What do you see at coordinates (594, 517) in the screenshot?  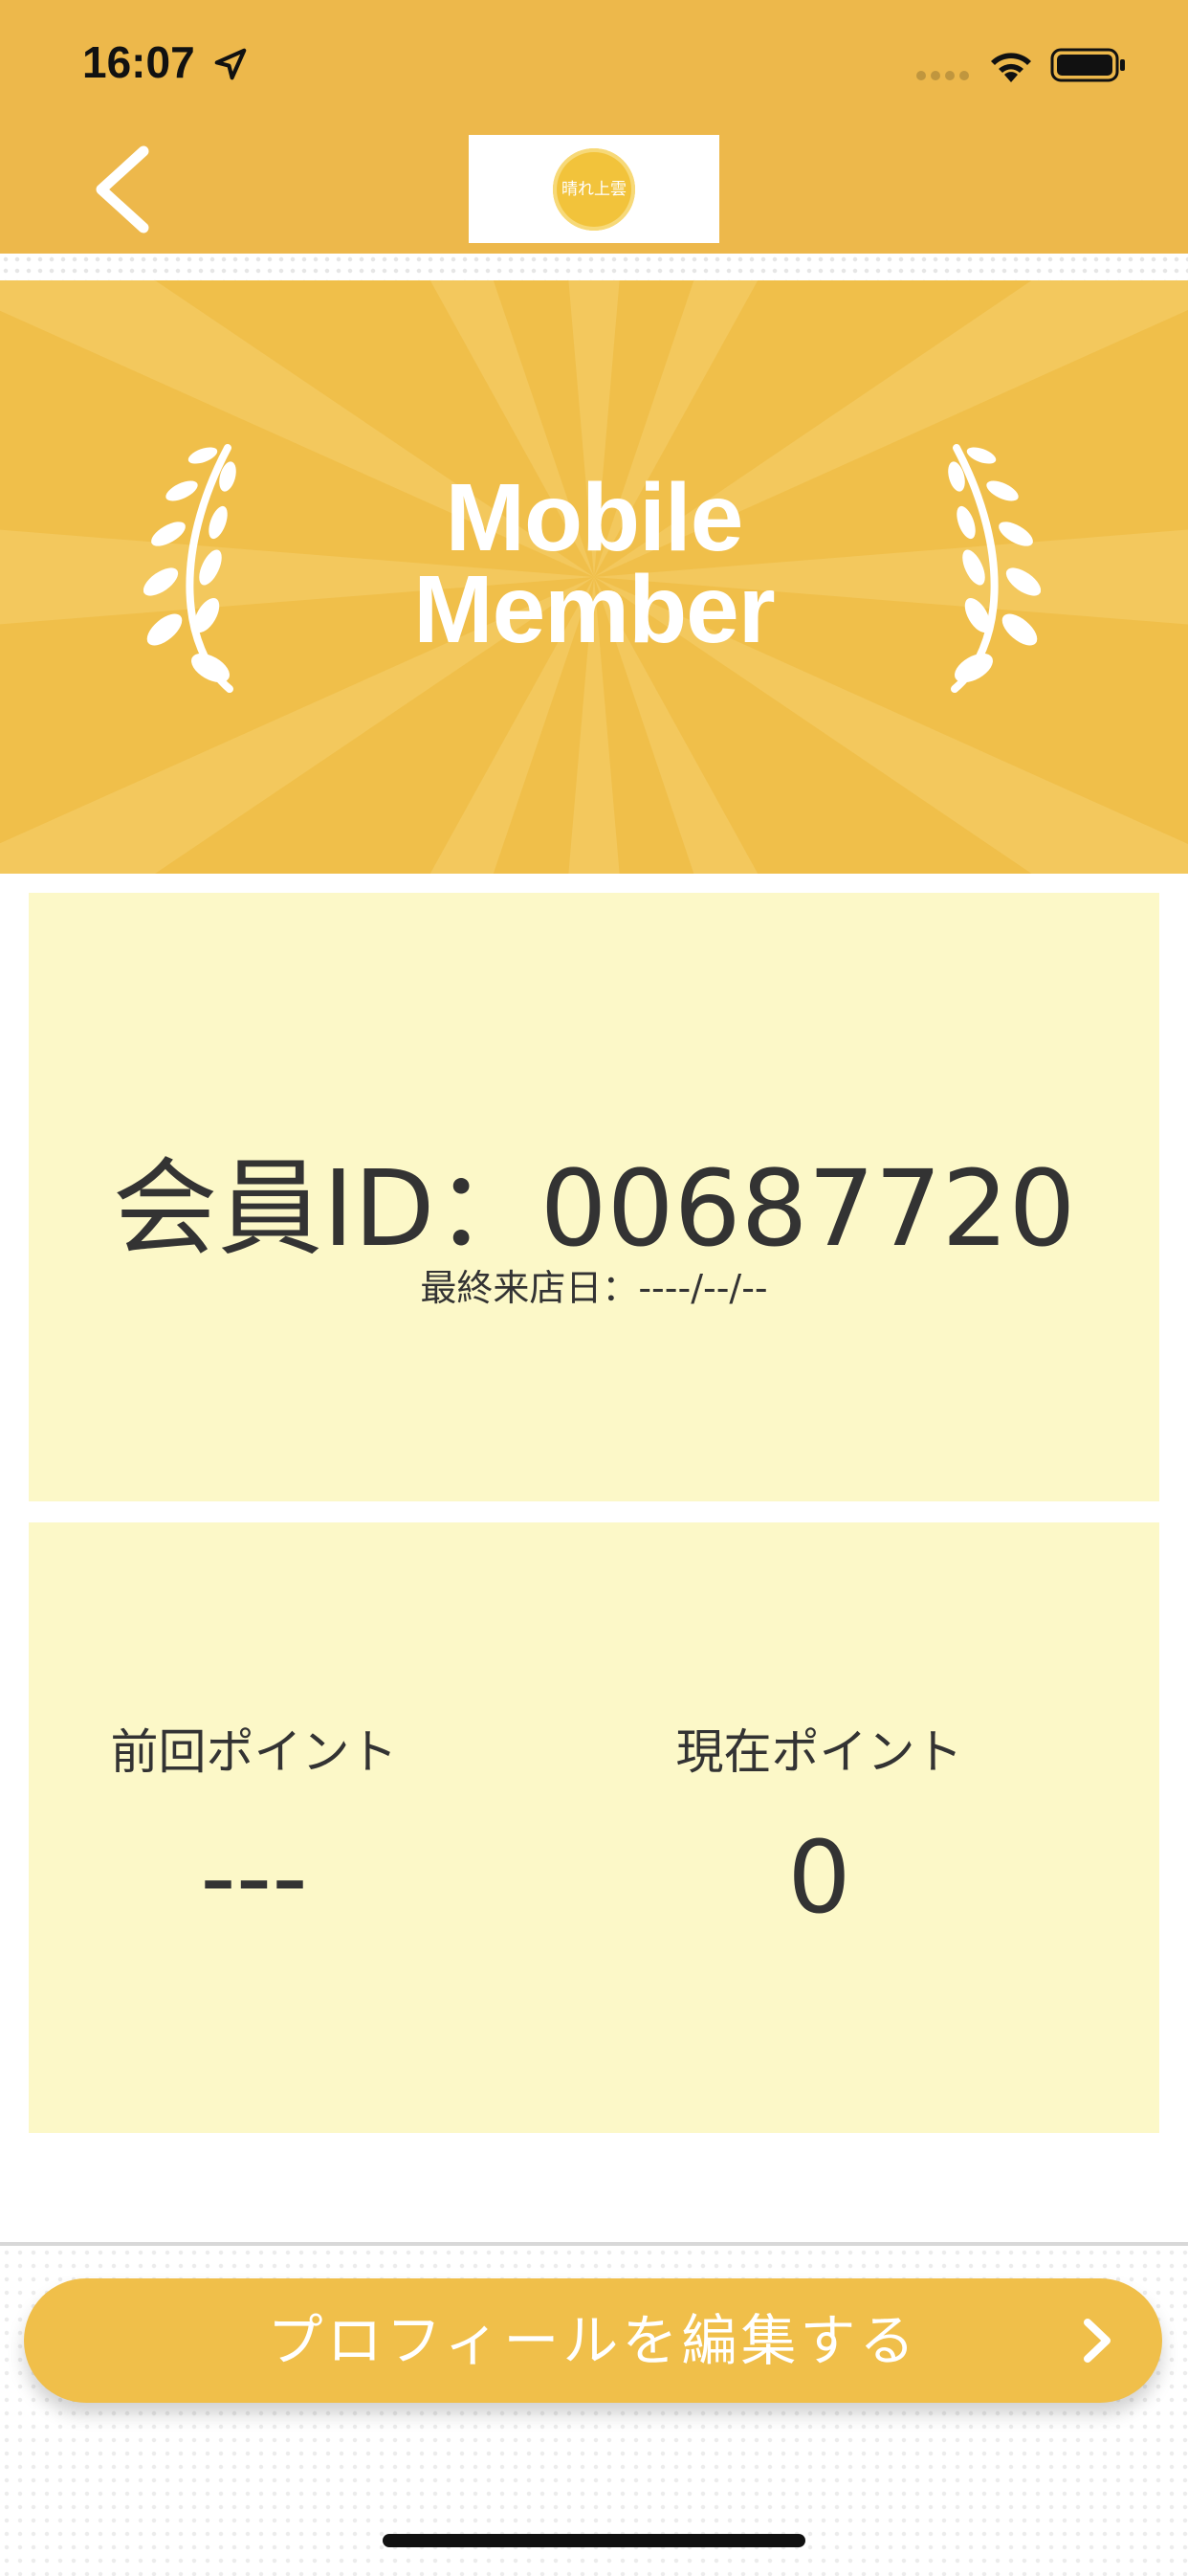 I see `hero-title-line1: Mobile` at bounding box center [594, 517].